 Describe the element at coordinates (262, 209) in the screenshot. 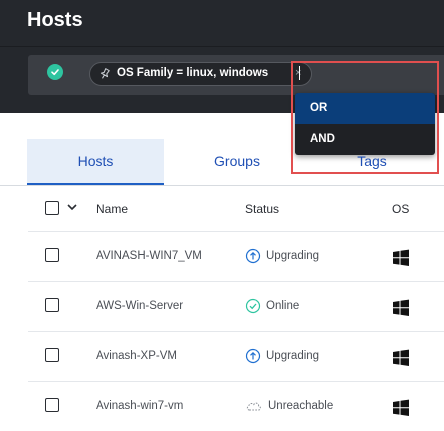

I see `column-header-status: Status` at that location.